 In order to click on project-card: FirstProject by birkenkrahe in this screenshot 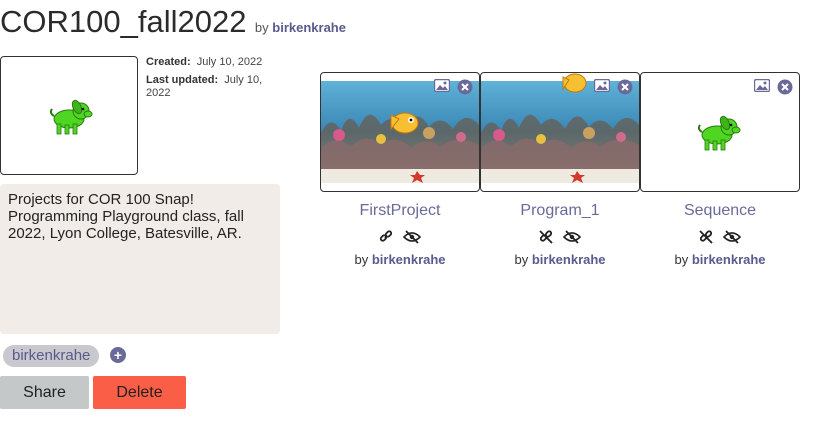, I will do `click(400, 169)`.